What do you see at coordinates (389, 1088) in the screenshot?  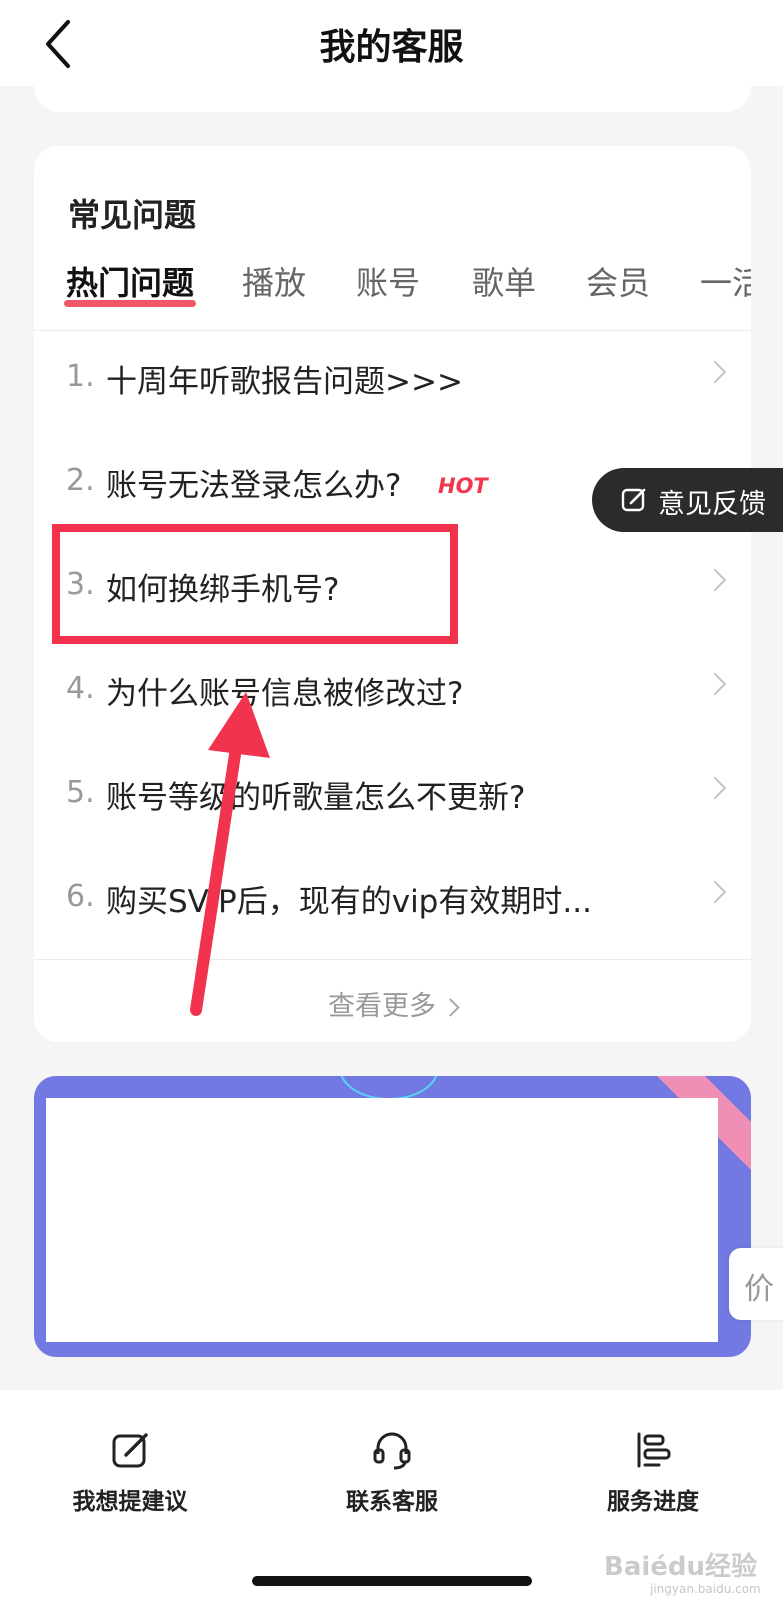 I see `banner-decoration` at bounding box center [389, 1088].